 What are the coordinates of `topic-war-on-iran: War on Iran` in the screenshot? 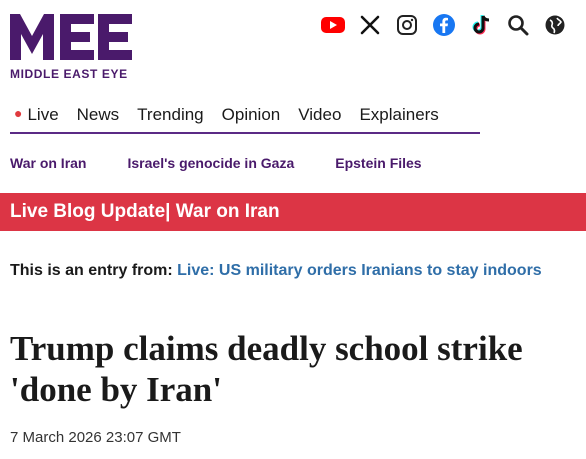 It's located at (48, 163).